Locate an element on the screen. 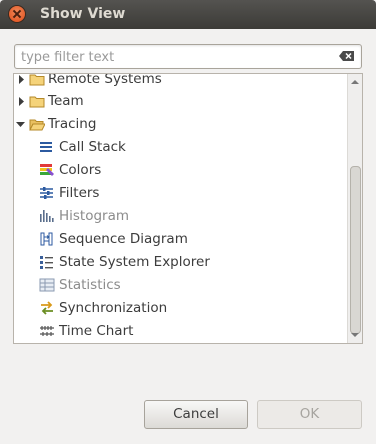  filters-icon is located at coordinates (46, 193).